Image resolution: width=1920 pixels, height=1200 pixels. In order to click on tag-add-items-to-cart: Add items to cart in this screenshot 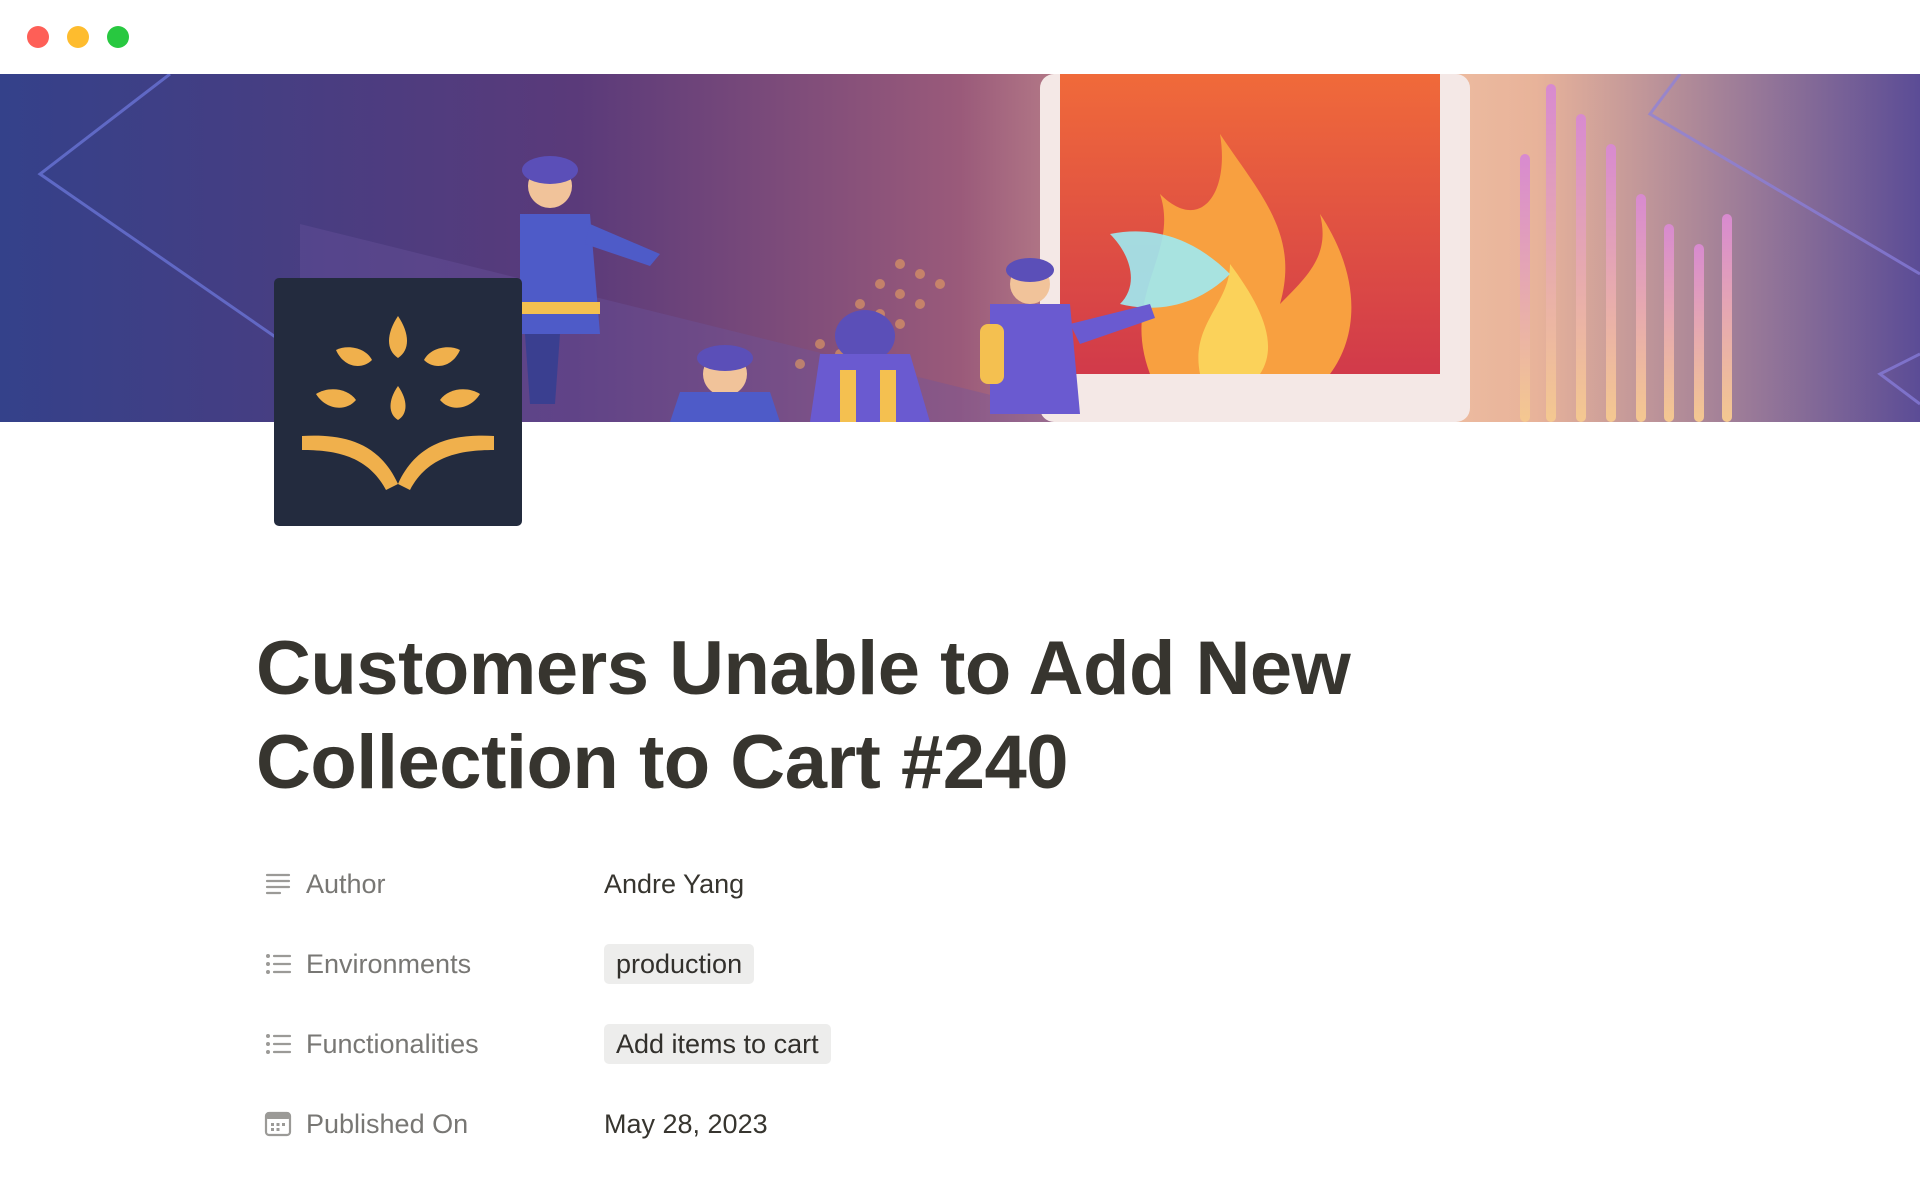, I will do `click(717, 1044)`.